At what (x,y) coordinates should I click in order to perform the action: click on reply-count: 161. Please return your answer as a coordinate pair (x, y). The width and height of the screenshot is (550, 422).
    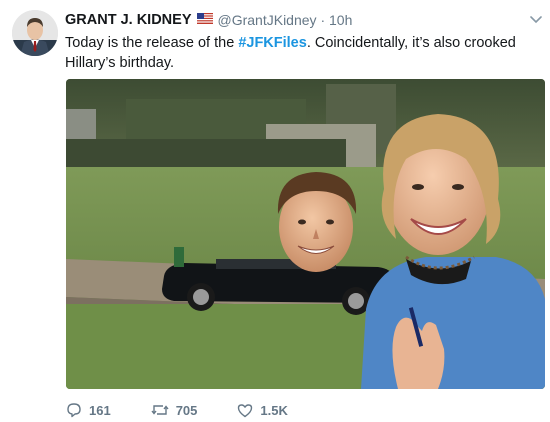
    Looking at the image, I should click on (100, 410).